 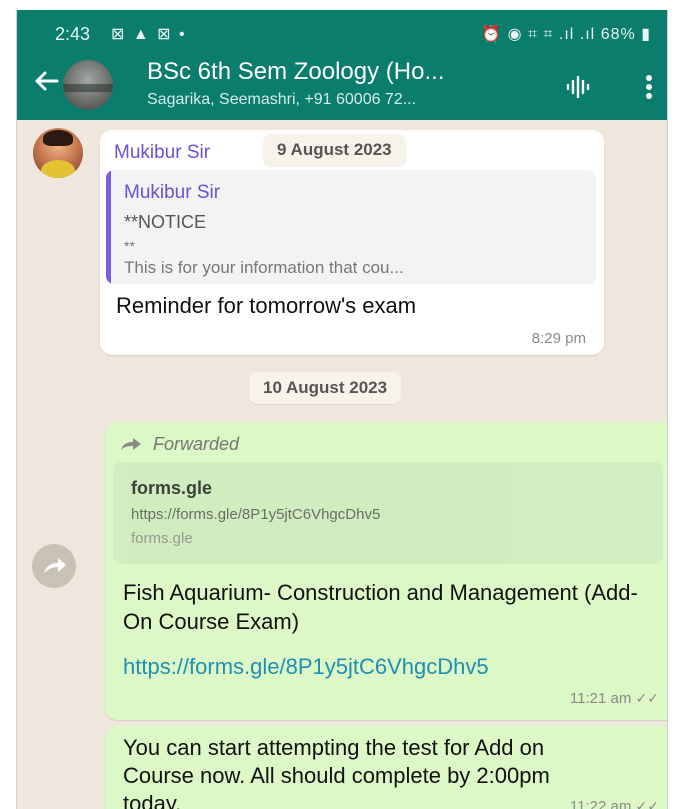 I want to click on more-vert-icon, so click(x=649, y=87).